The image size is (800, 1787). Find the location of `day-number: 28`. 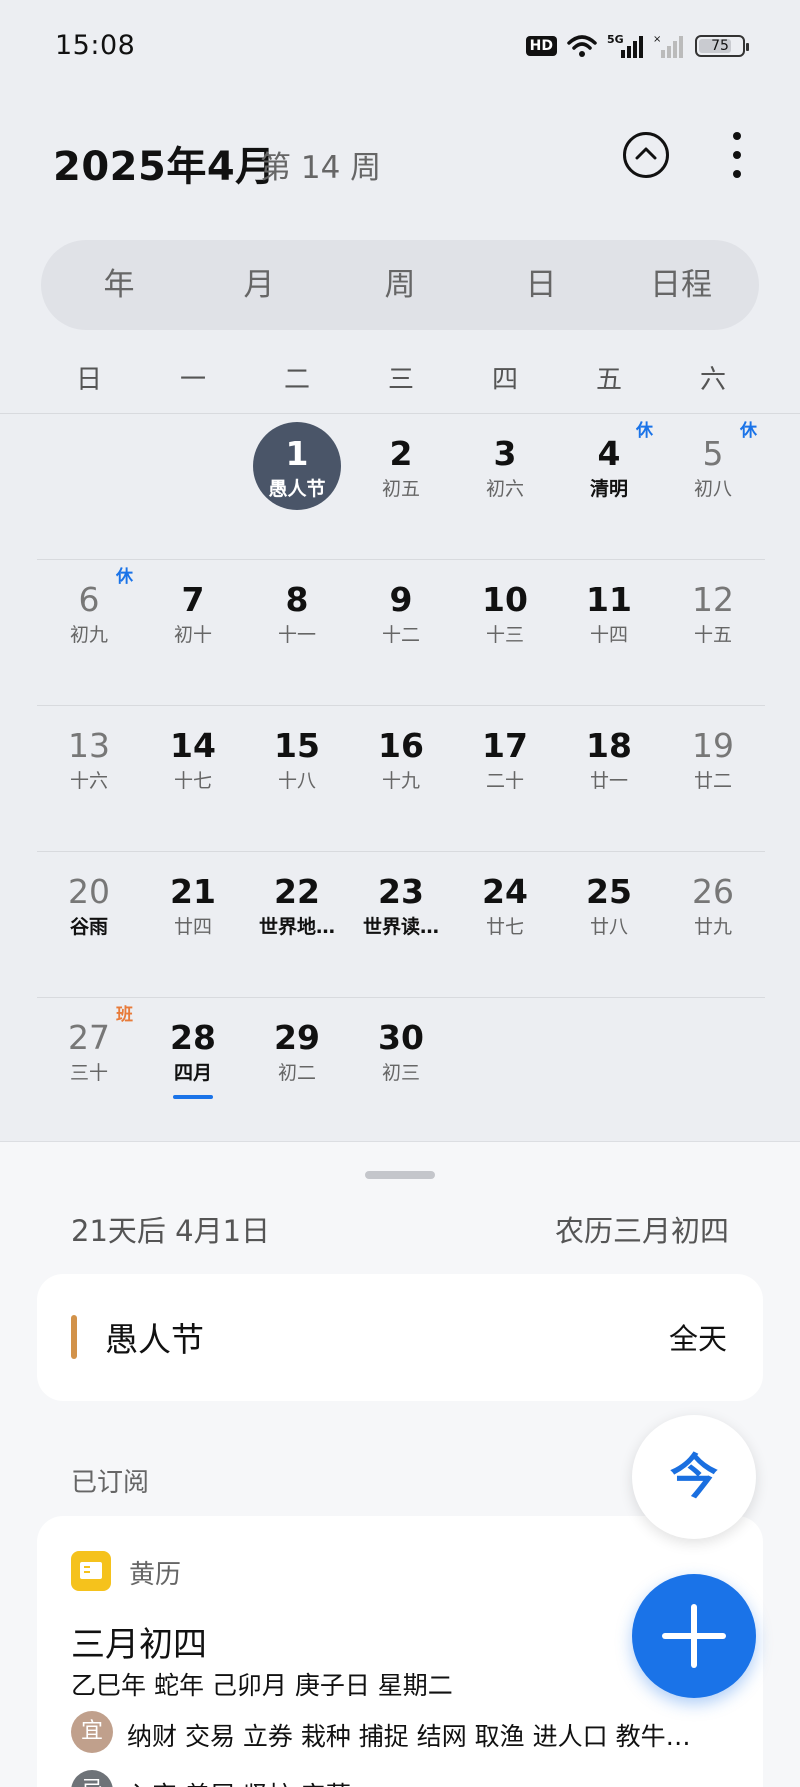

day-number: 28 is located at coordinates (193, 1037).